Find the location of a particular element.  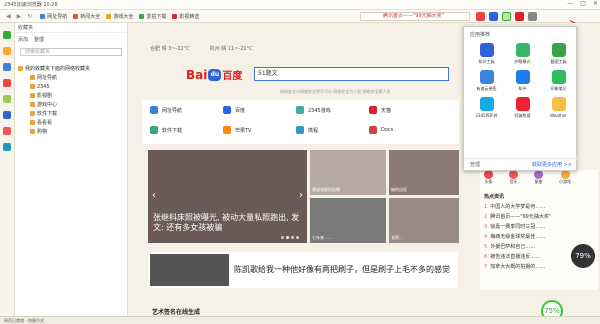

game-icon is located at coordinates (7, 99).